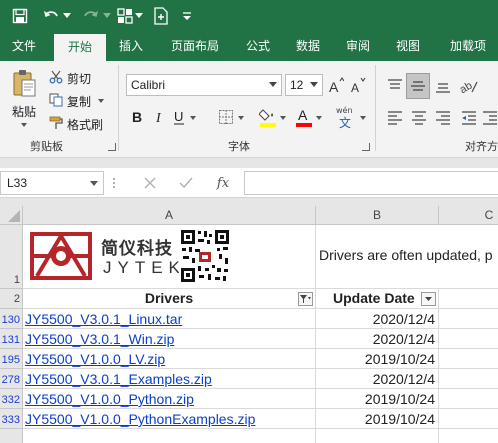 The height and width of the screenshot is (443, 498). I want to click on row-header-2: 2, so click(11, 299).